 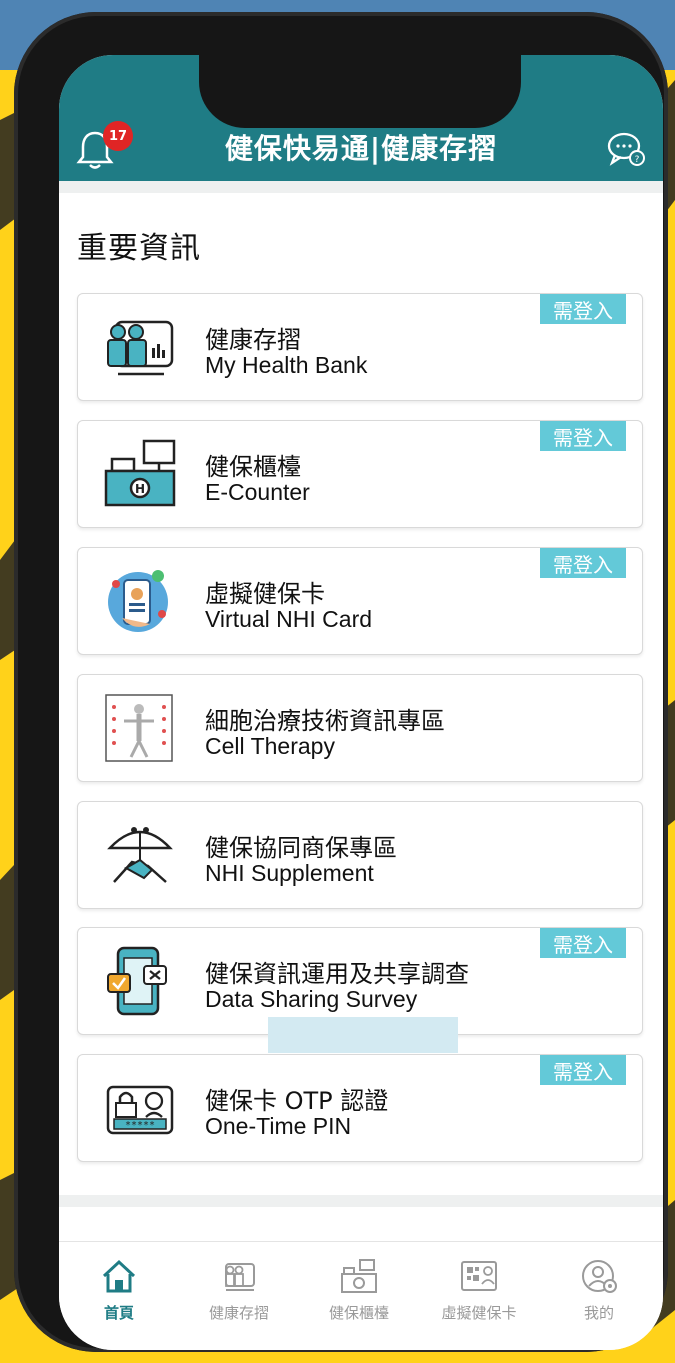 What do you see at coordinates (627, 149) in the screenshot?
I see `chat-help-icon: ?` at bounding box center [627, 149].